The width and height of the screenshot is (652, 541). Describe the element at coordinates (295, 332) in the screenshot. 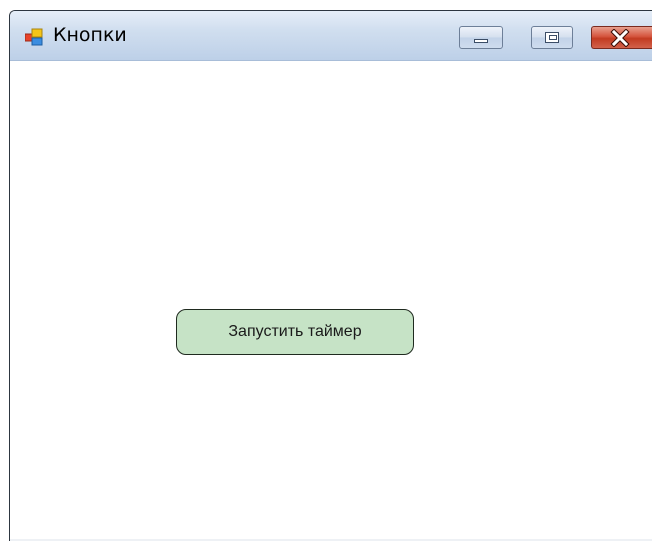

I see `start-timer-button: Запустить таймер` at that location.